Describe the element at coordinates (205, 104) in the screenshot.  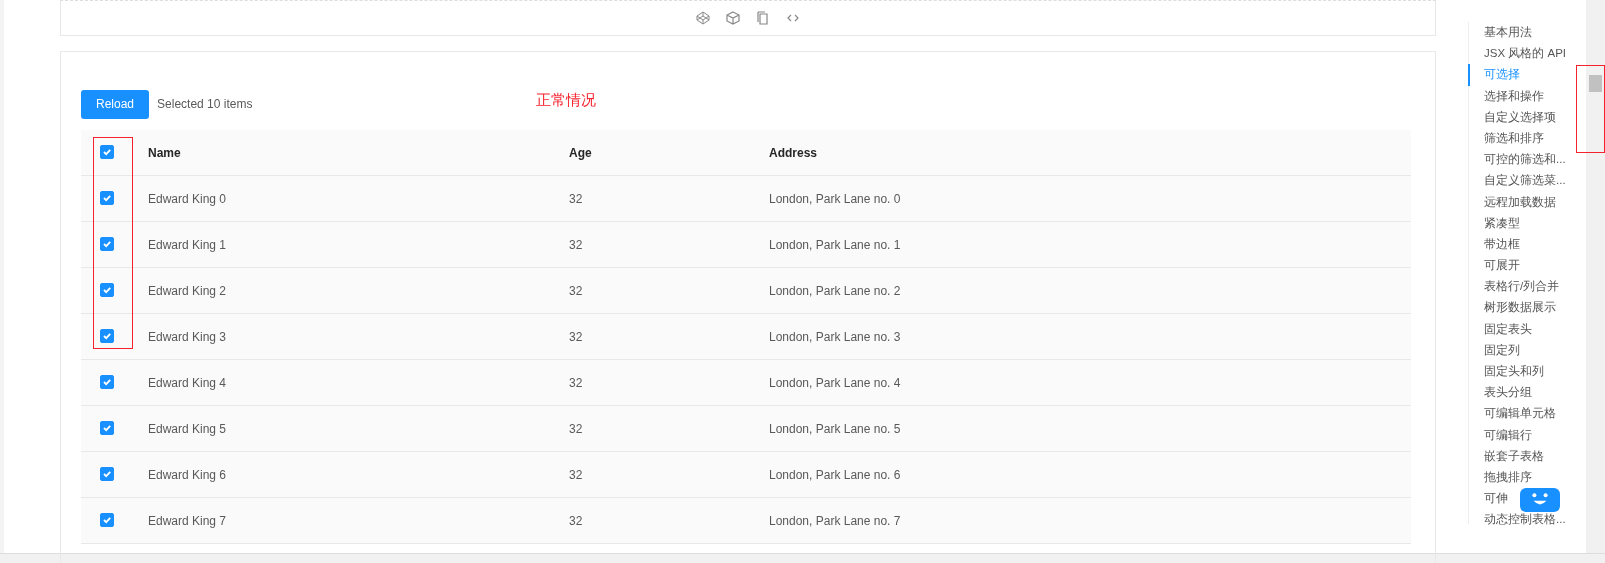
I see `selection-count: Selected 10 items` at that location.